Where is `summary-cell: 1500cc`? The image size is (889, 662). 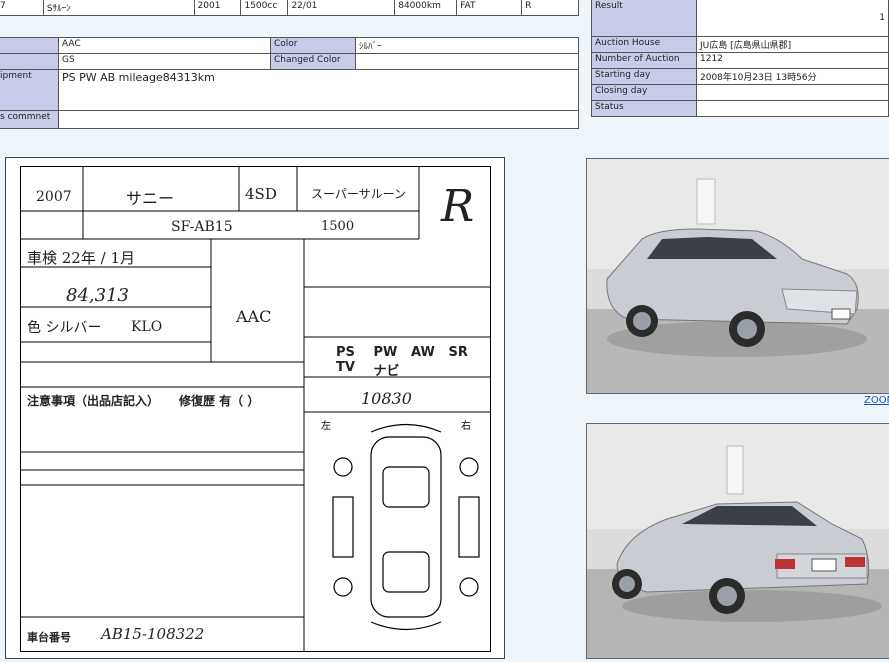
summary-cell: 1500cc is located at coordinates (264, 8).